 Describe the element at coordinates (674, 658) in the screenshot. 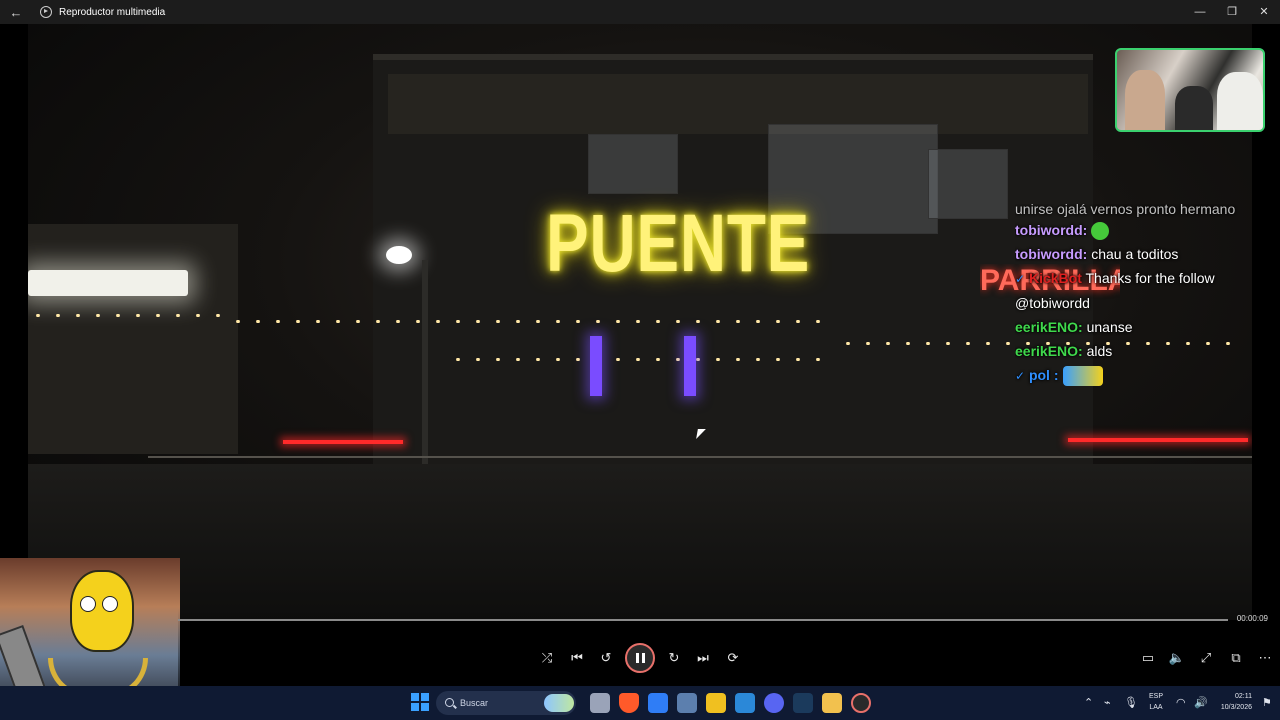

I see `forward-button: ↻` at that location.